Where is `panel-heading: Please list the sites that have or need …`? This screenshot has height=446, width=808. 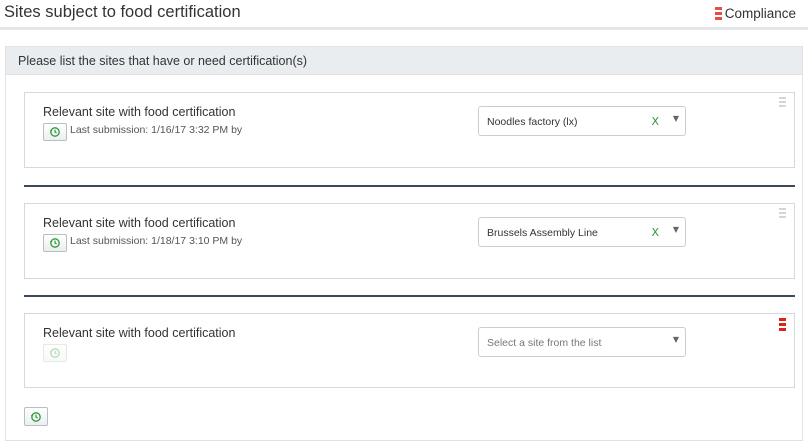 panel-heading: Please list the sites that have or need … is located at coordinates (404, 61).